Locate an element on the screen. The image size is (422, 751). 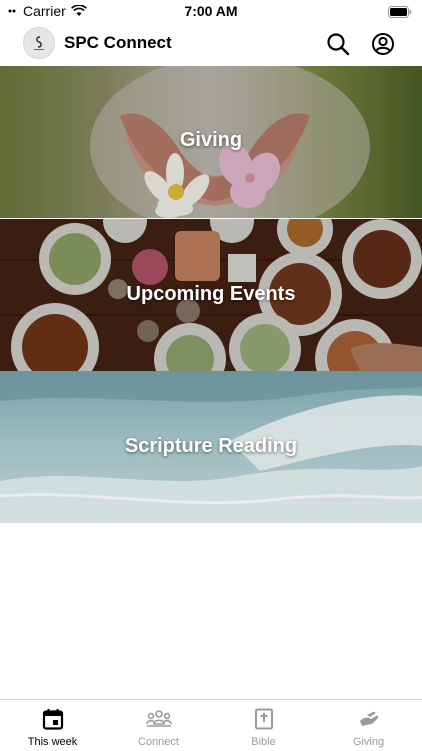
upcoming-events-tile-label: Upcoming Events is located at coordinates (211, 294).